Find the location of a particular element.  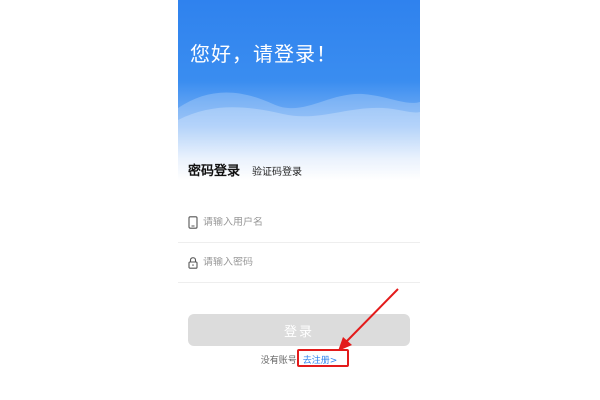

login-mode-tabs: 密码登录 验证码登录 is located at coordinates (245, 172).